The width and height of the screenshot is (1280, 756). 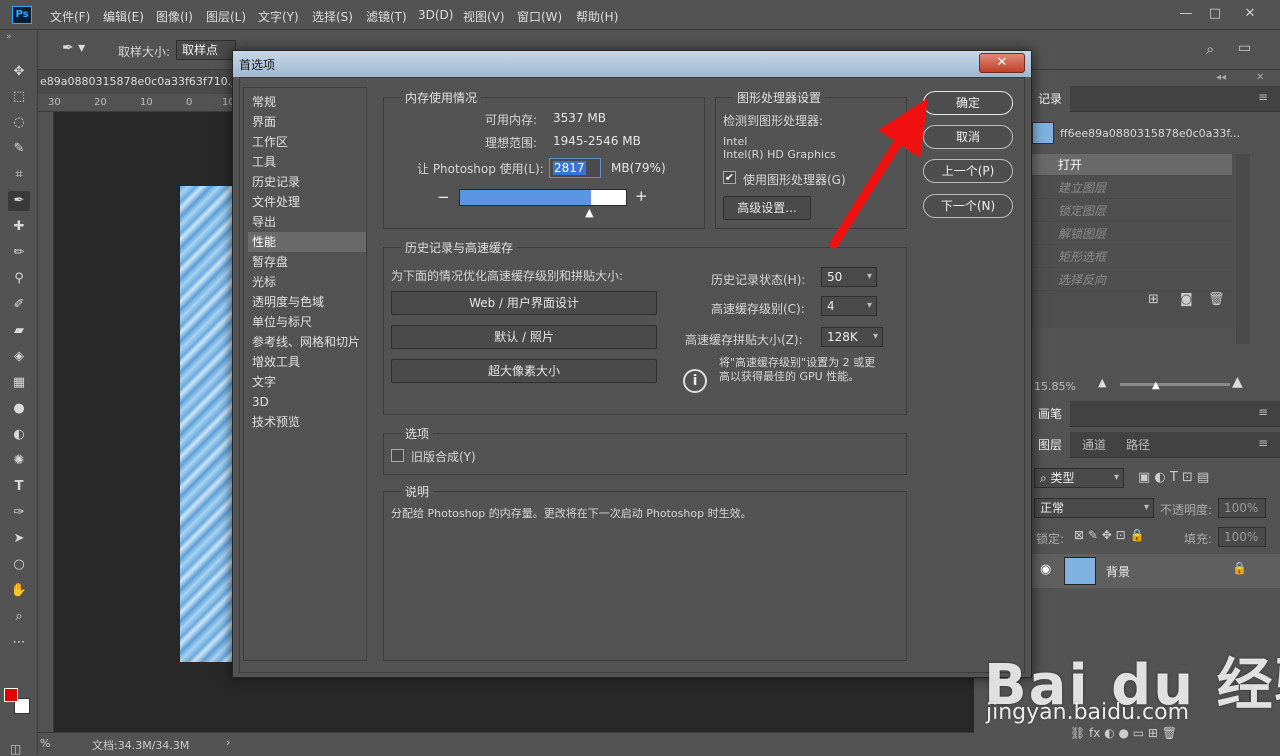 What do you see at coordinates (849, 306) in the screenshot?
I see `cache-levels-select: 4 ▾` at bounding box center [849, 306].